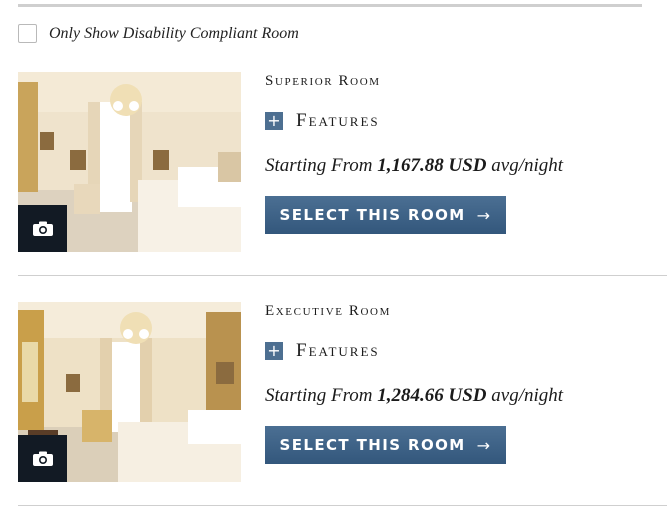 This screenshot has height=511, width=669. What do you see at coordinates (330, 5) in the screenshot?
I see `top-divider` at bounding box center [330, 5].